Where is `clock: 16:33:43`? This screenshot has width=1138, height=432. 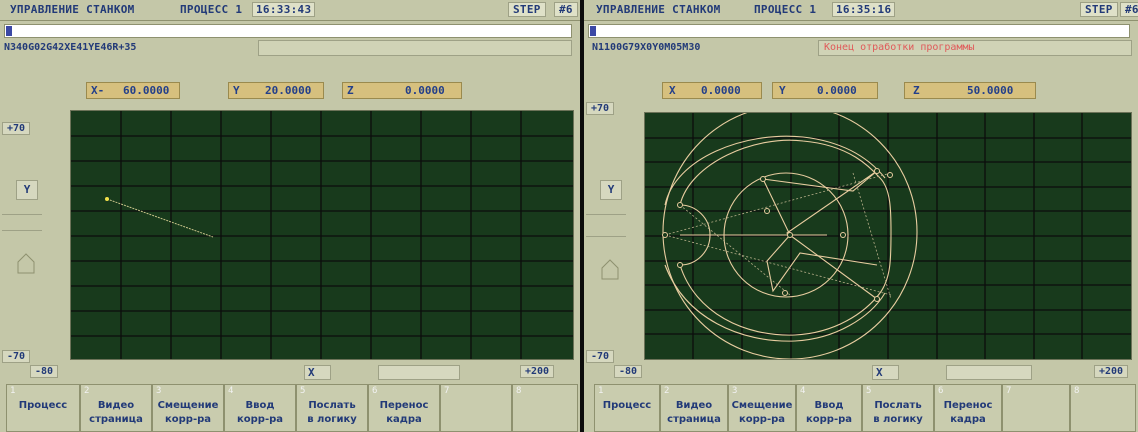
clock: 16:33:43 is located at coordinates (284, 9).